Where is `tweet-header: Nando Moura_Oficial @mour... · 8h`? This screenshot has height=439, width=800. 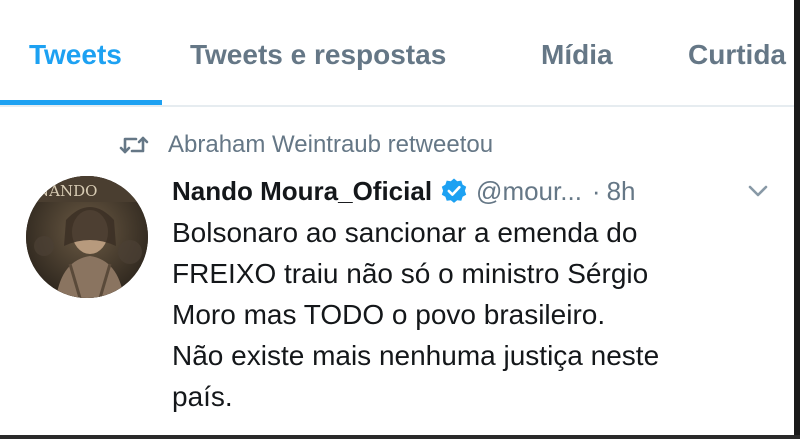 tweet-header: Nando Moura_Oficial @mour... · 8h is located at coordinates (404, 191).